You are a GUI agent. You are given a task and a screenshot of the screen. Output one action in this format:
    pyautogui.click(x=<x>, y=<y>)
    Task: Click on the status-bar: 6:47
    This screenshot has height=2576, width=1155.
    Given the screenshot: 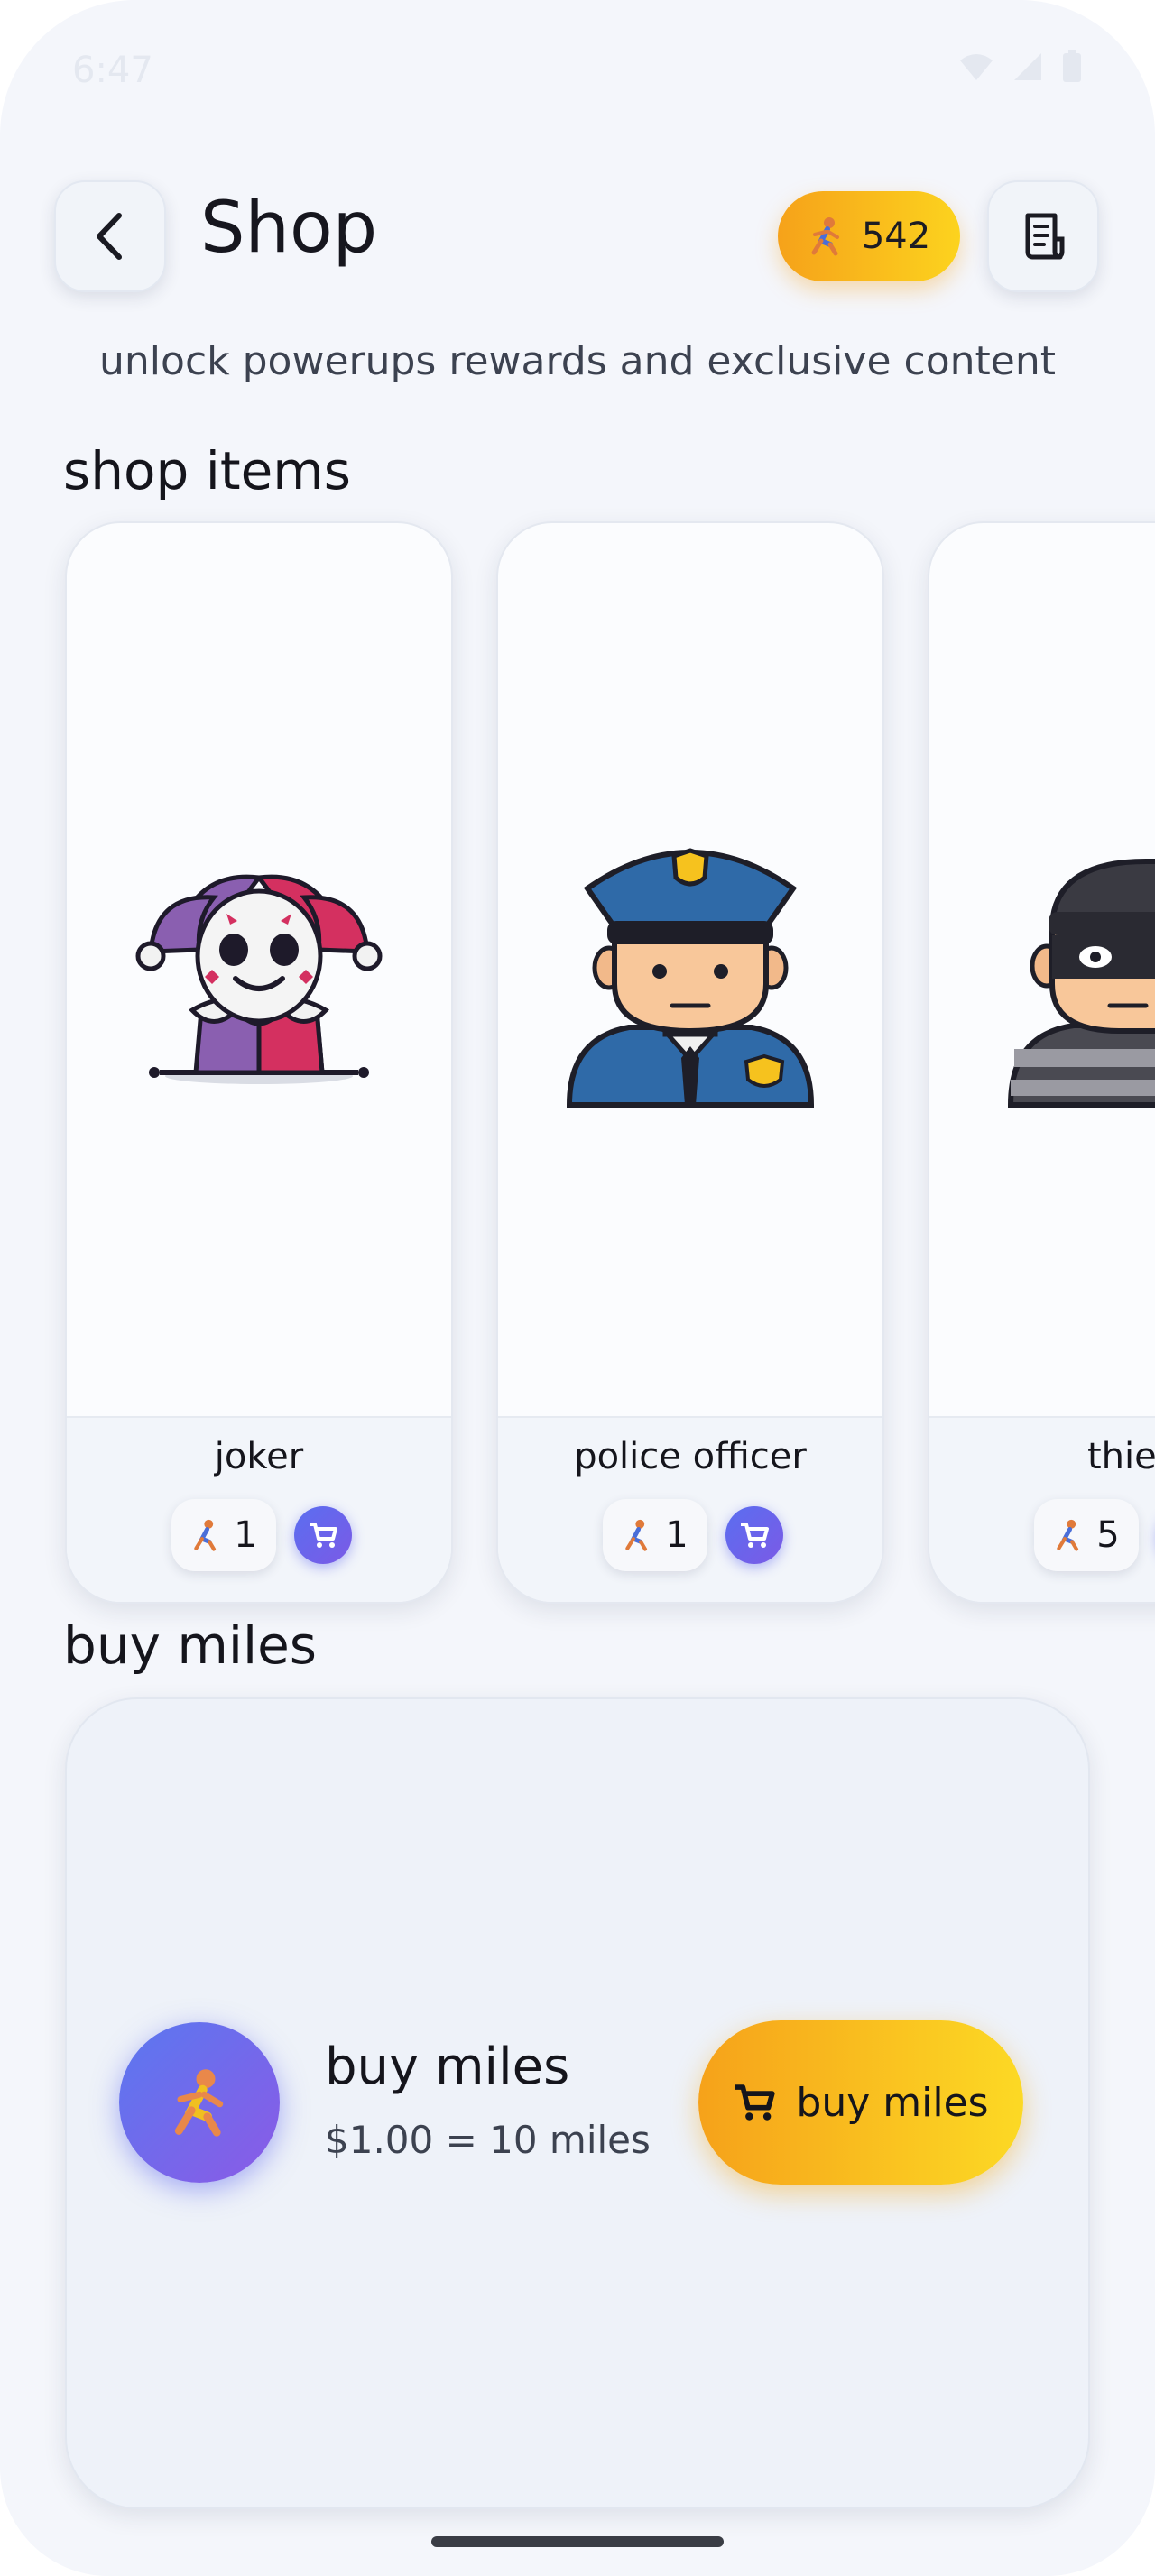 What is the action you would take?
    pyautogui.click(x=577, y=73)
    